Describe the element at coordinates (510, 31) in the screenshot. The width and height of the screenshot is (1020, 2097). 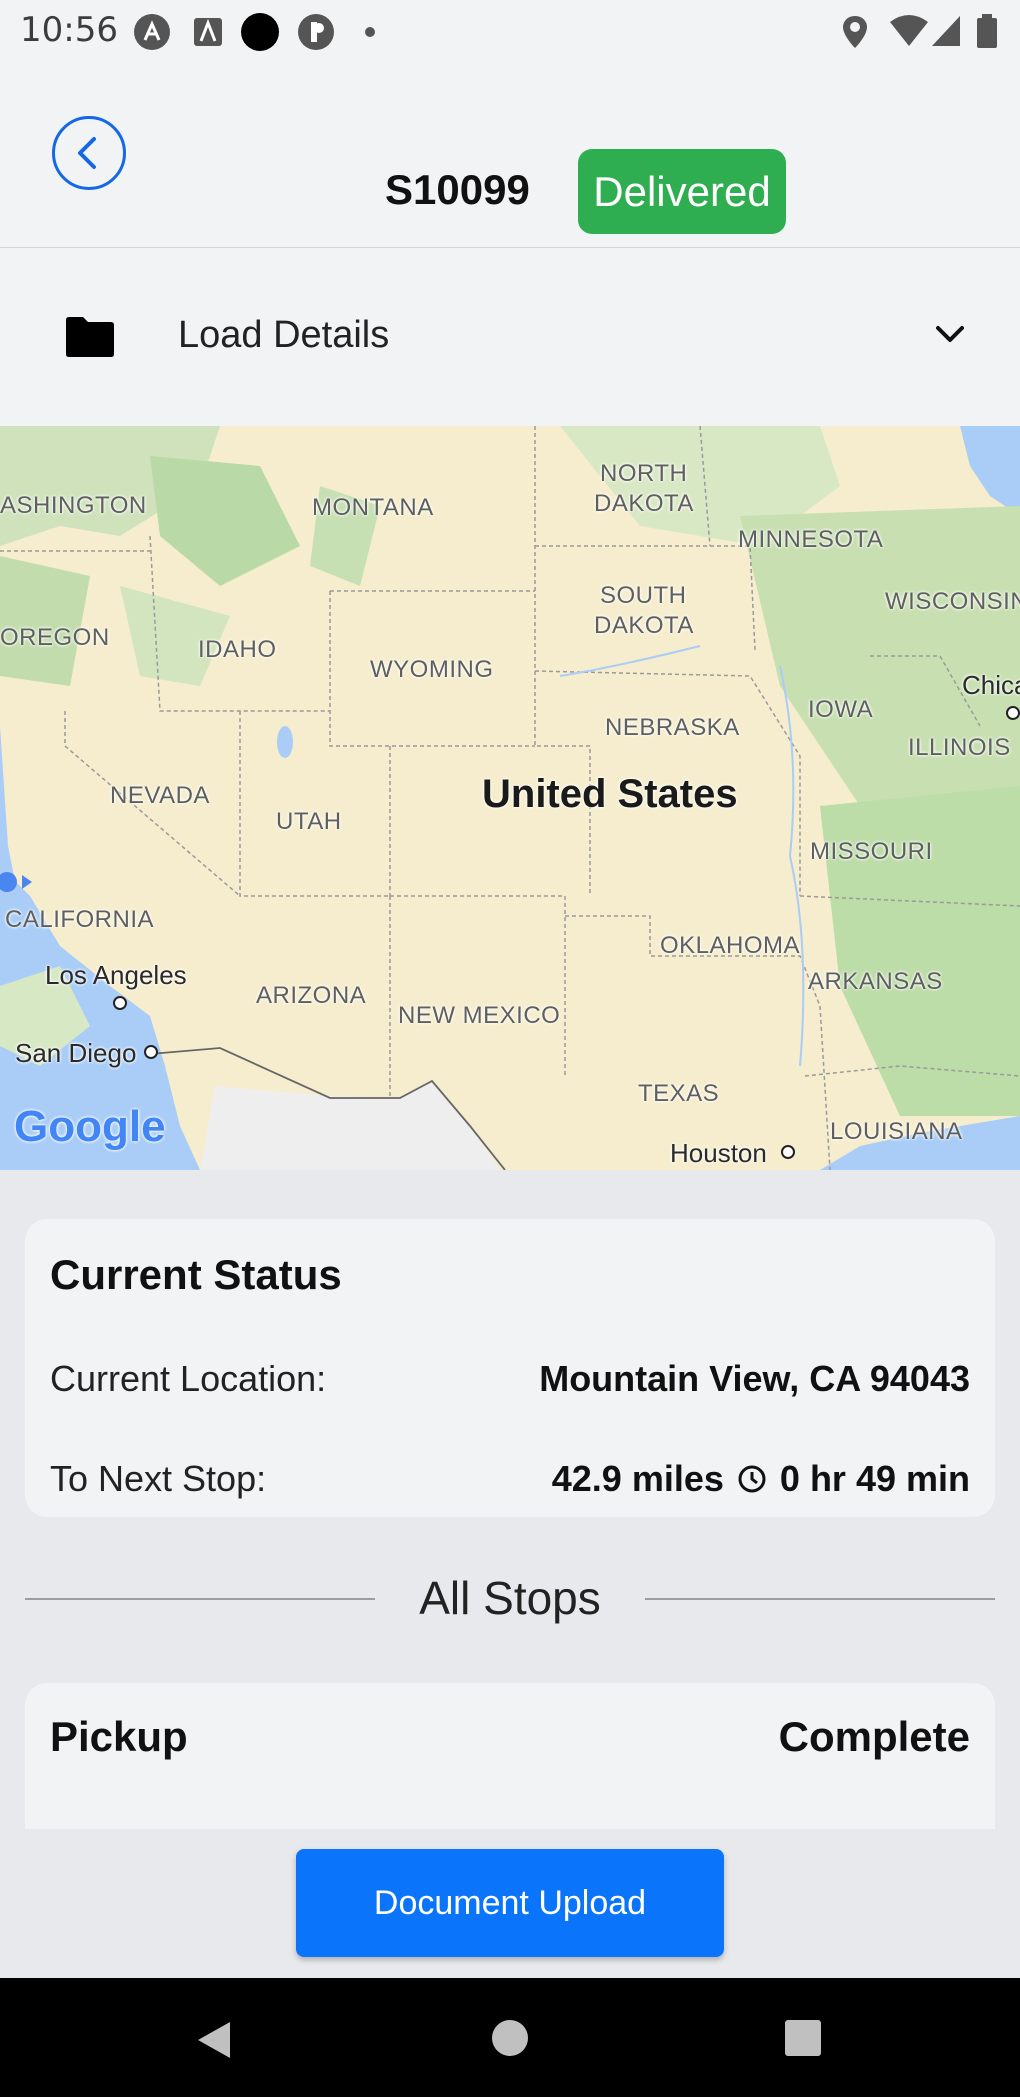
I see `status-bar: 10:56` at that location.